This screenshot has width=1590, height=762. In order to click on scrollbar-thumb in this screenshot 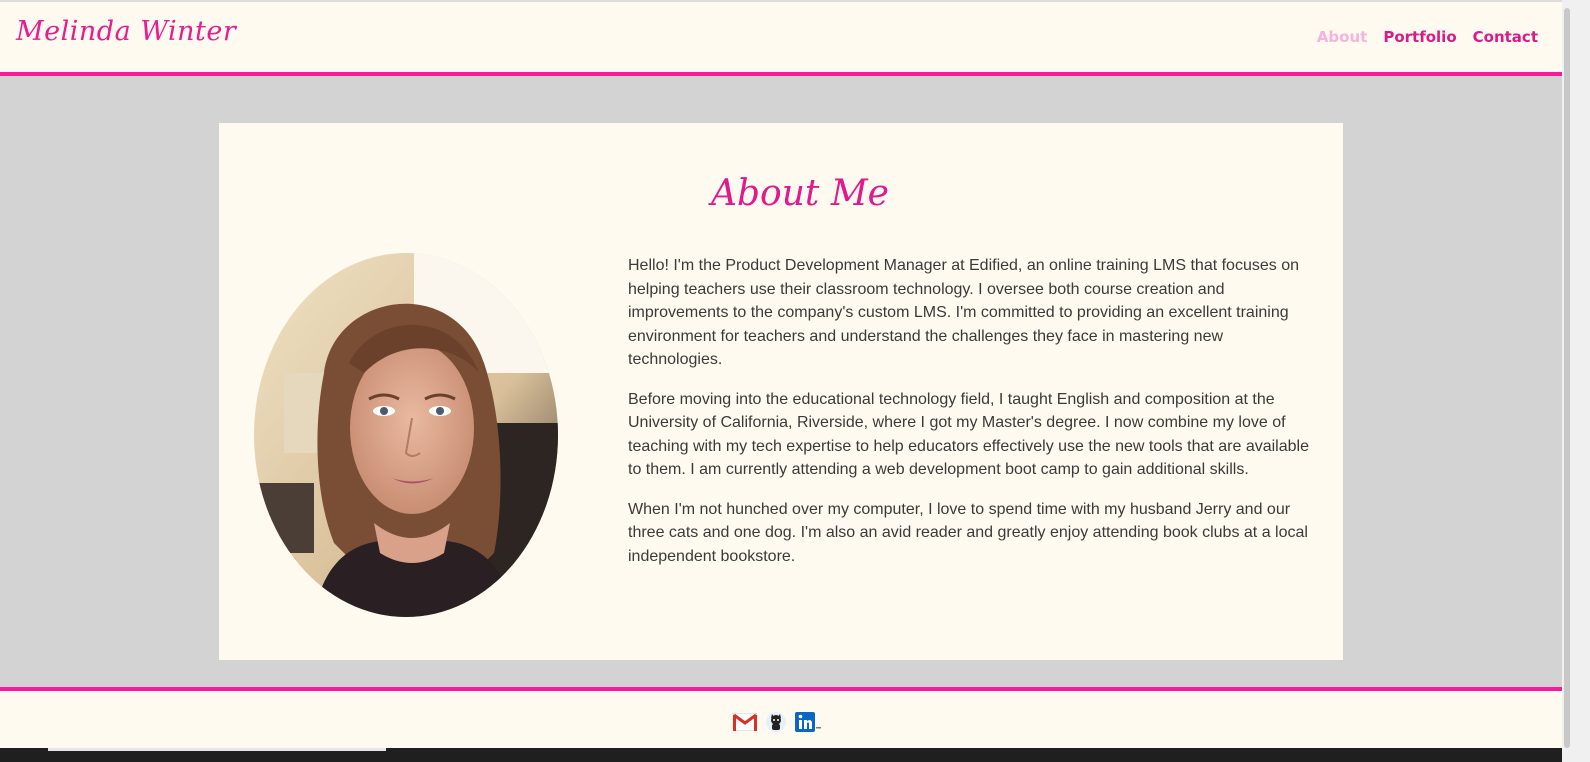, I will do `click(1567, 378)`.